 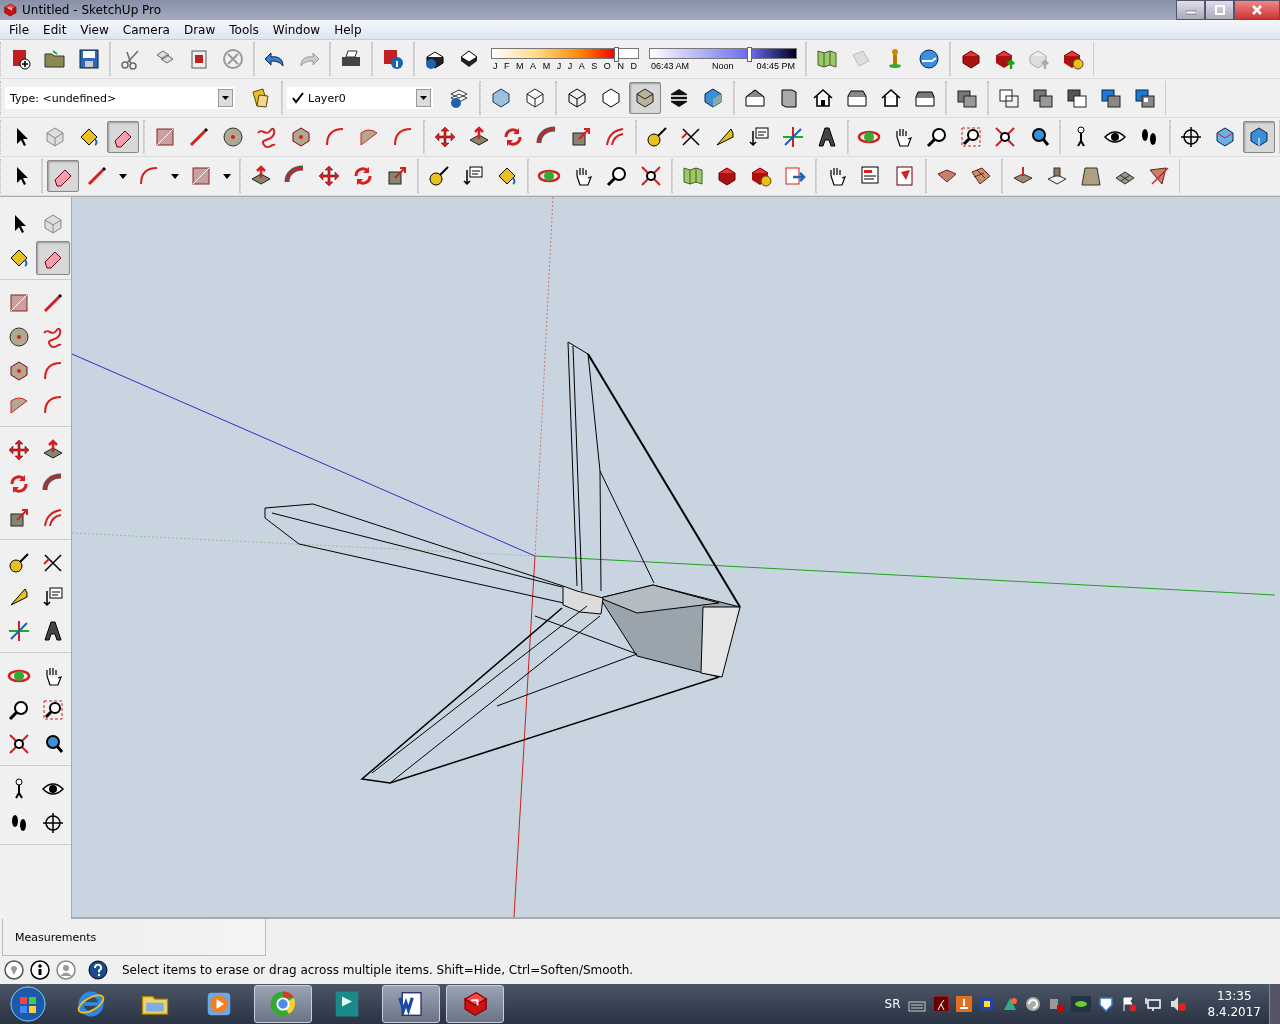 What do you see at coordinates (723, 65) in the screenshot?
I see `time-label: Noon` at bounding box center [723, 65].